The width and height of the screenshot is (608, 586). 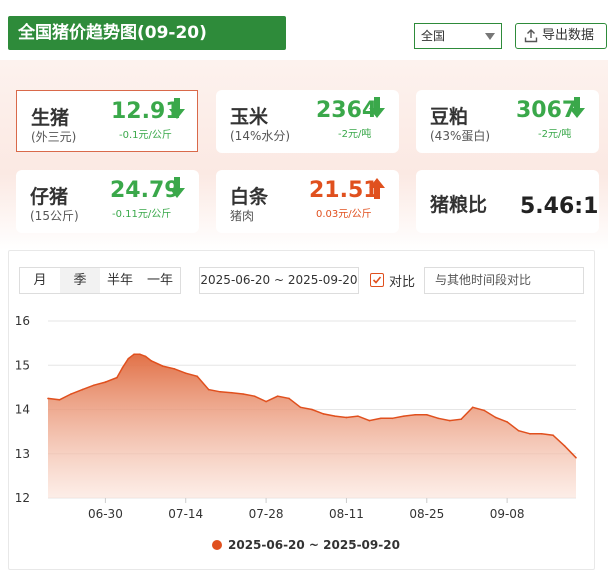 I want to click on x-tick-label: 08-11, so click(x=346, y=514).